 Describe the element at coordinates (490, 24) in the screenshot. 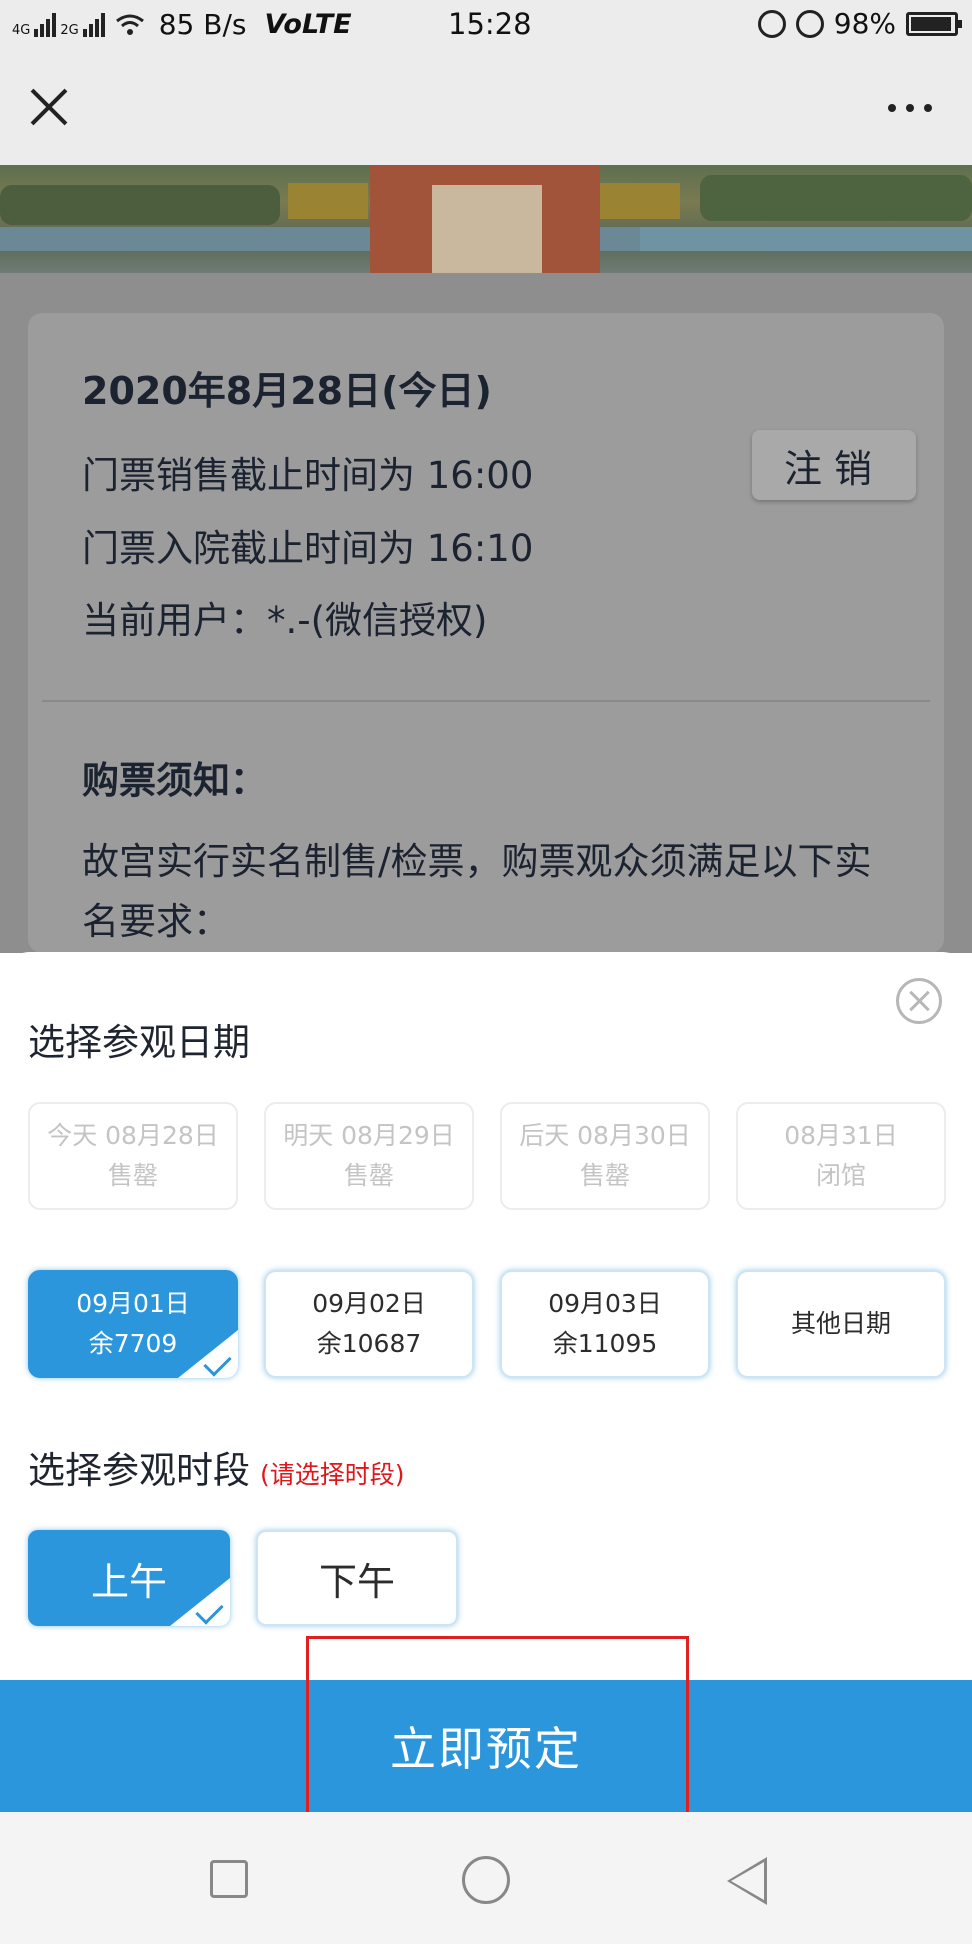

I see `clock: 15:28` at that location.